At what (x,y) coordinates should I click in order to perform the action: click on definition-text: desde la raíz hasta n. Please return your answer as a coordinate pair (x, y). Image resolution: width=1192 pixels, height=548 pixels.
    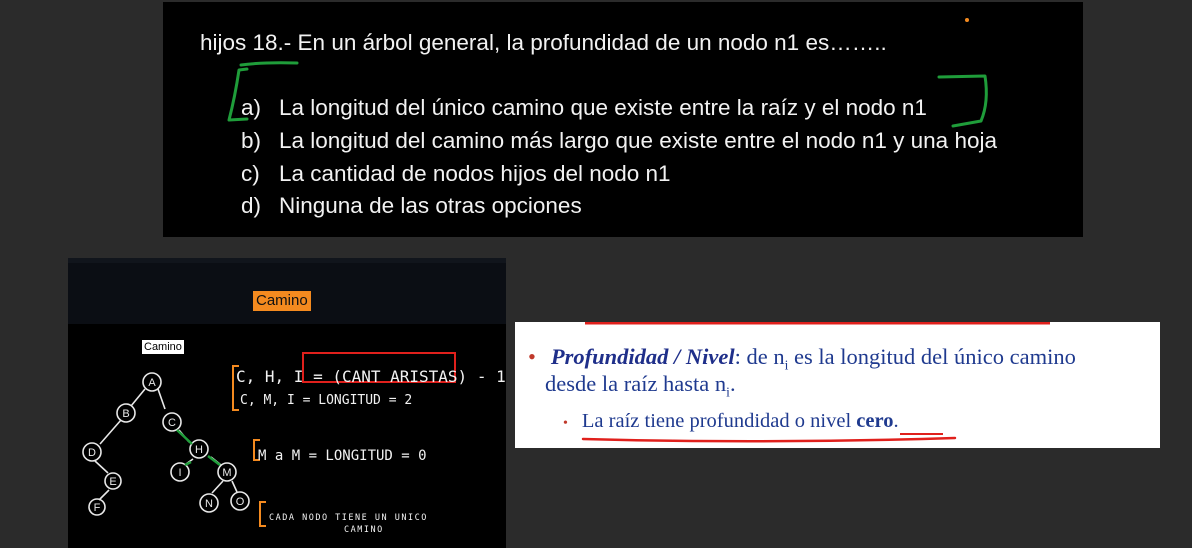
    Looking at the image, I should click on (636, 383).